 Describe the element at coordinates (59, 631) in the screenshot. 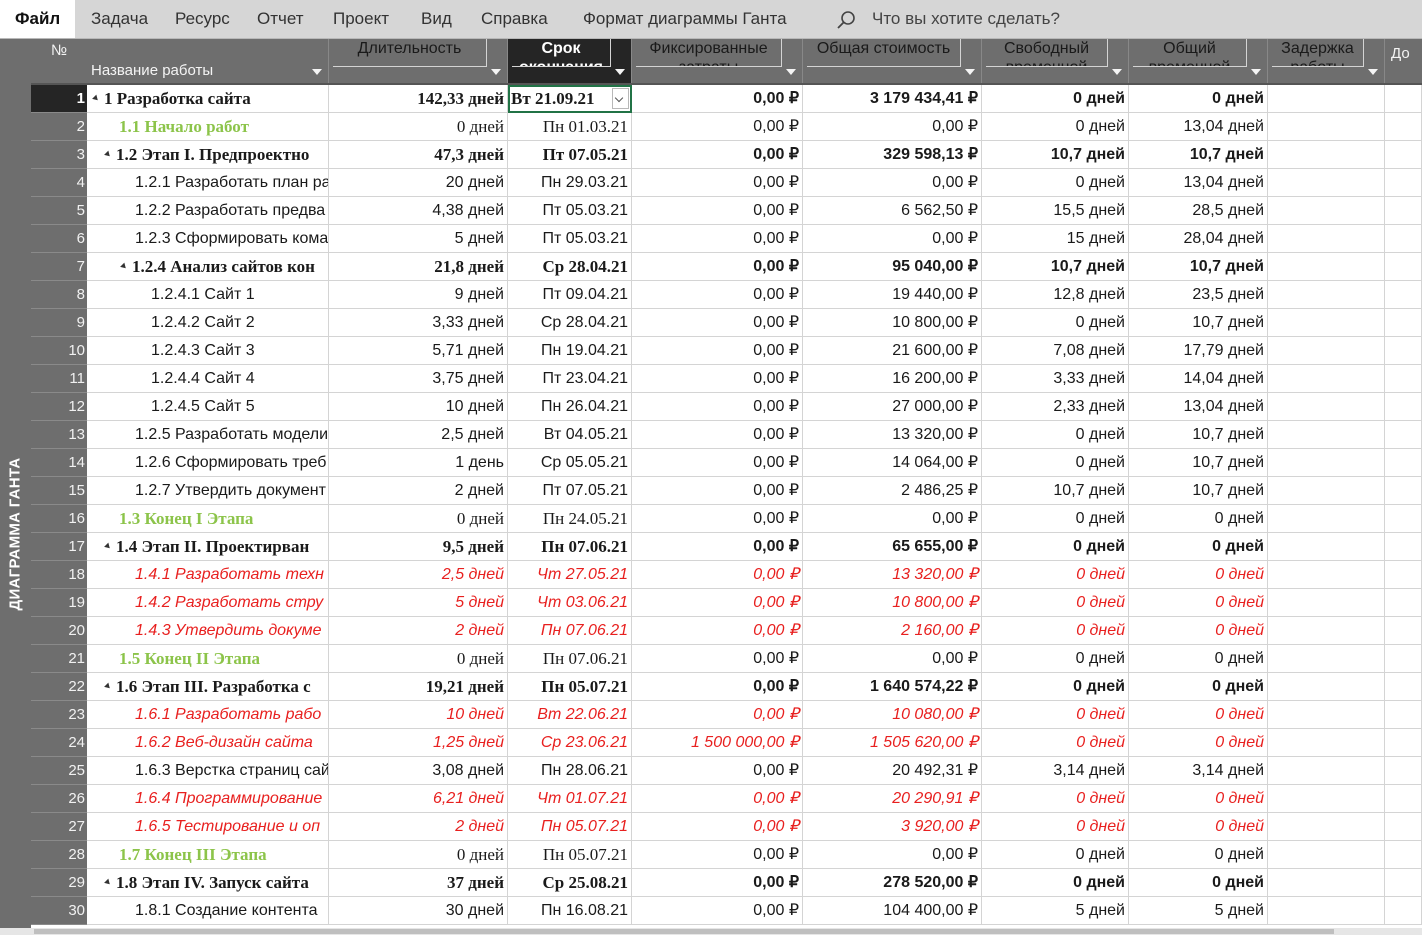

I see `row-number: 20` at that location.